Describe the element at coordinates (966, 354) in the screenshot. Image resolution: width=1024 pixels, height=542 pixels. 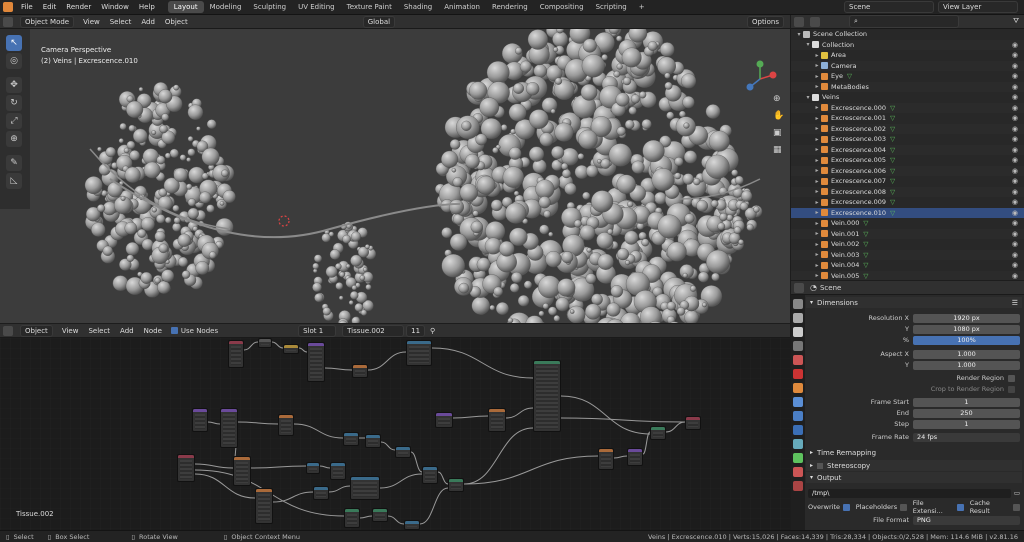
I see `aspect-x-field: 1.000` at that location.